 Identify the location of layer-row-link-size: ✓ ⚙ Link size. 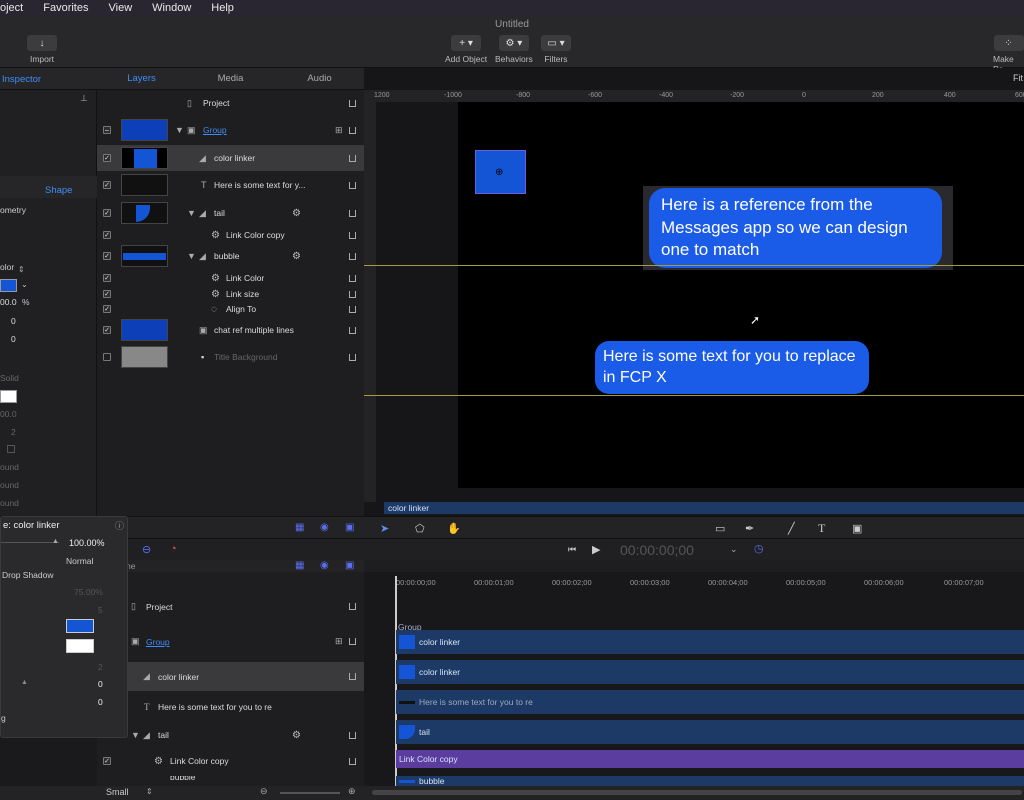
(230, 294).